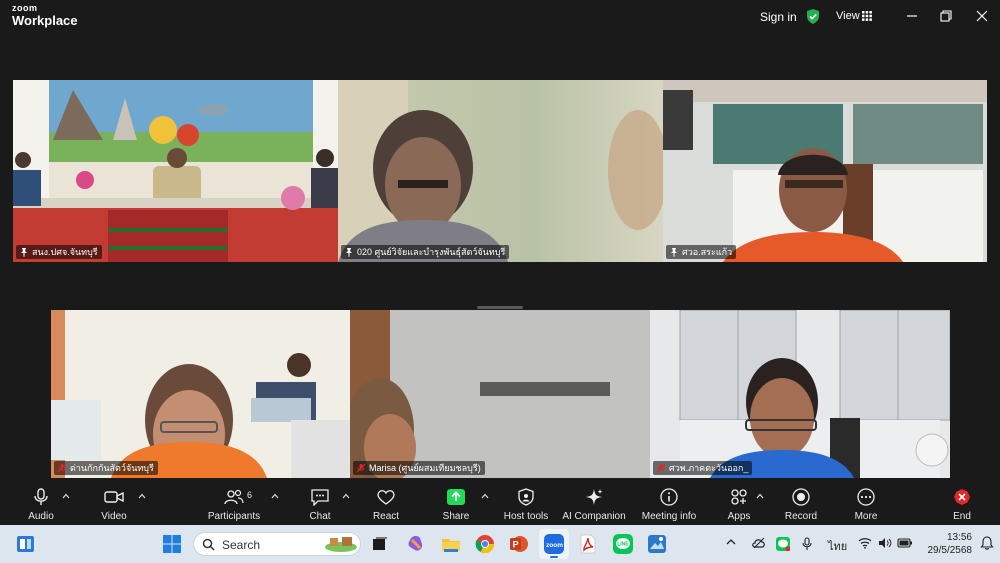 Image resolution: width=1000 pixels, height=563 pixels. Describe the element at coordinates (669, 497) in the screenshot. I see `info-icon` at that location.